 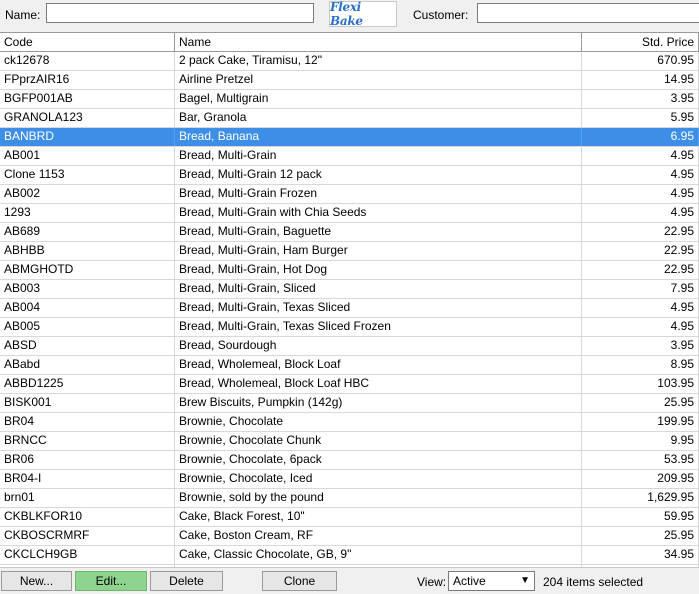 What do you see at coordinates (378, 99) in the screenshot?
I see `cell-name: Bagel, Multigrain` at bounding box center [378, 99].